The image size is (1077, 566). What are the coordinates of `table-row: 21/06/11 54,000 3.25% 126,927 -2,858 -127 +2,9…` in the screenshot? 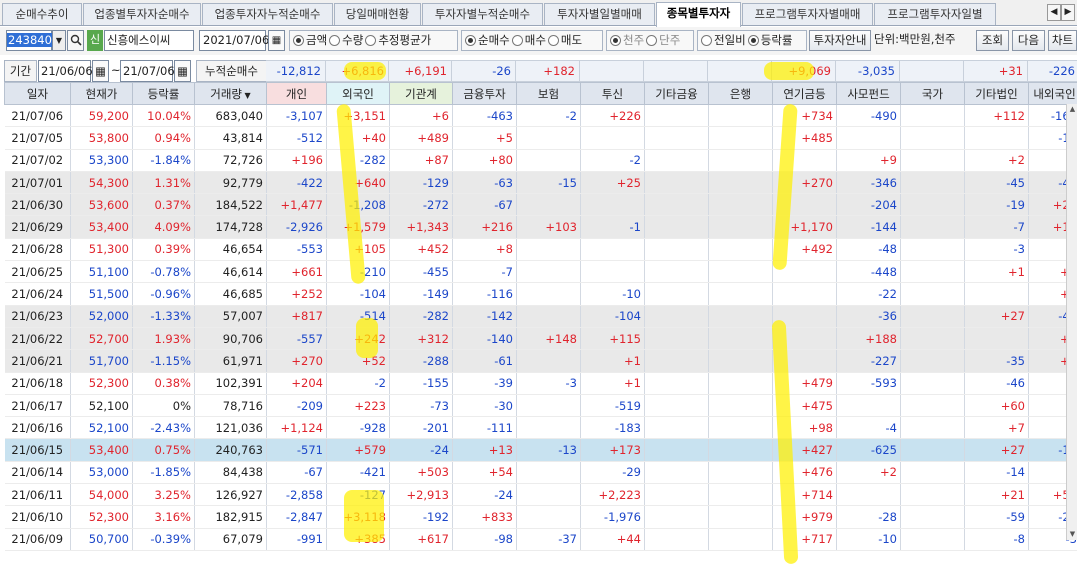 It's located at (540, 495).